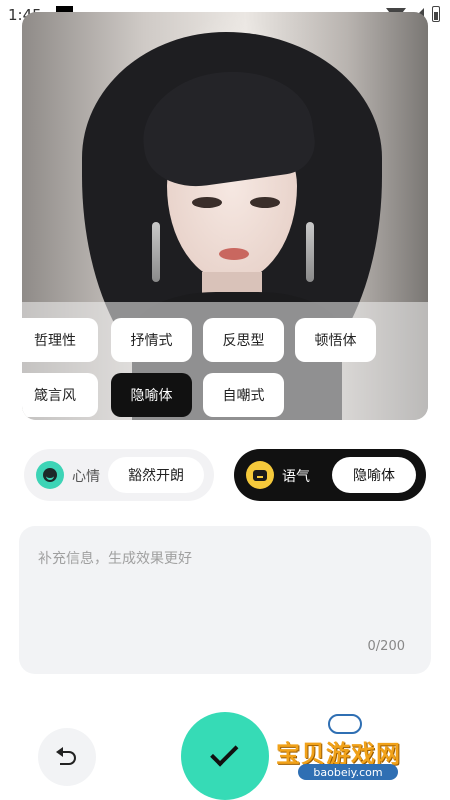  I want to click on gamepad-icon, so click(345, 724).